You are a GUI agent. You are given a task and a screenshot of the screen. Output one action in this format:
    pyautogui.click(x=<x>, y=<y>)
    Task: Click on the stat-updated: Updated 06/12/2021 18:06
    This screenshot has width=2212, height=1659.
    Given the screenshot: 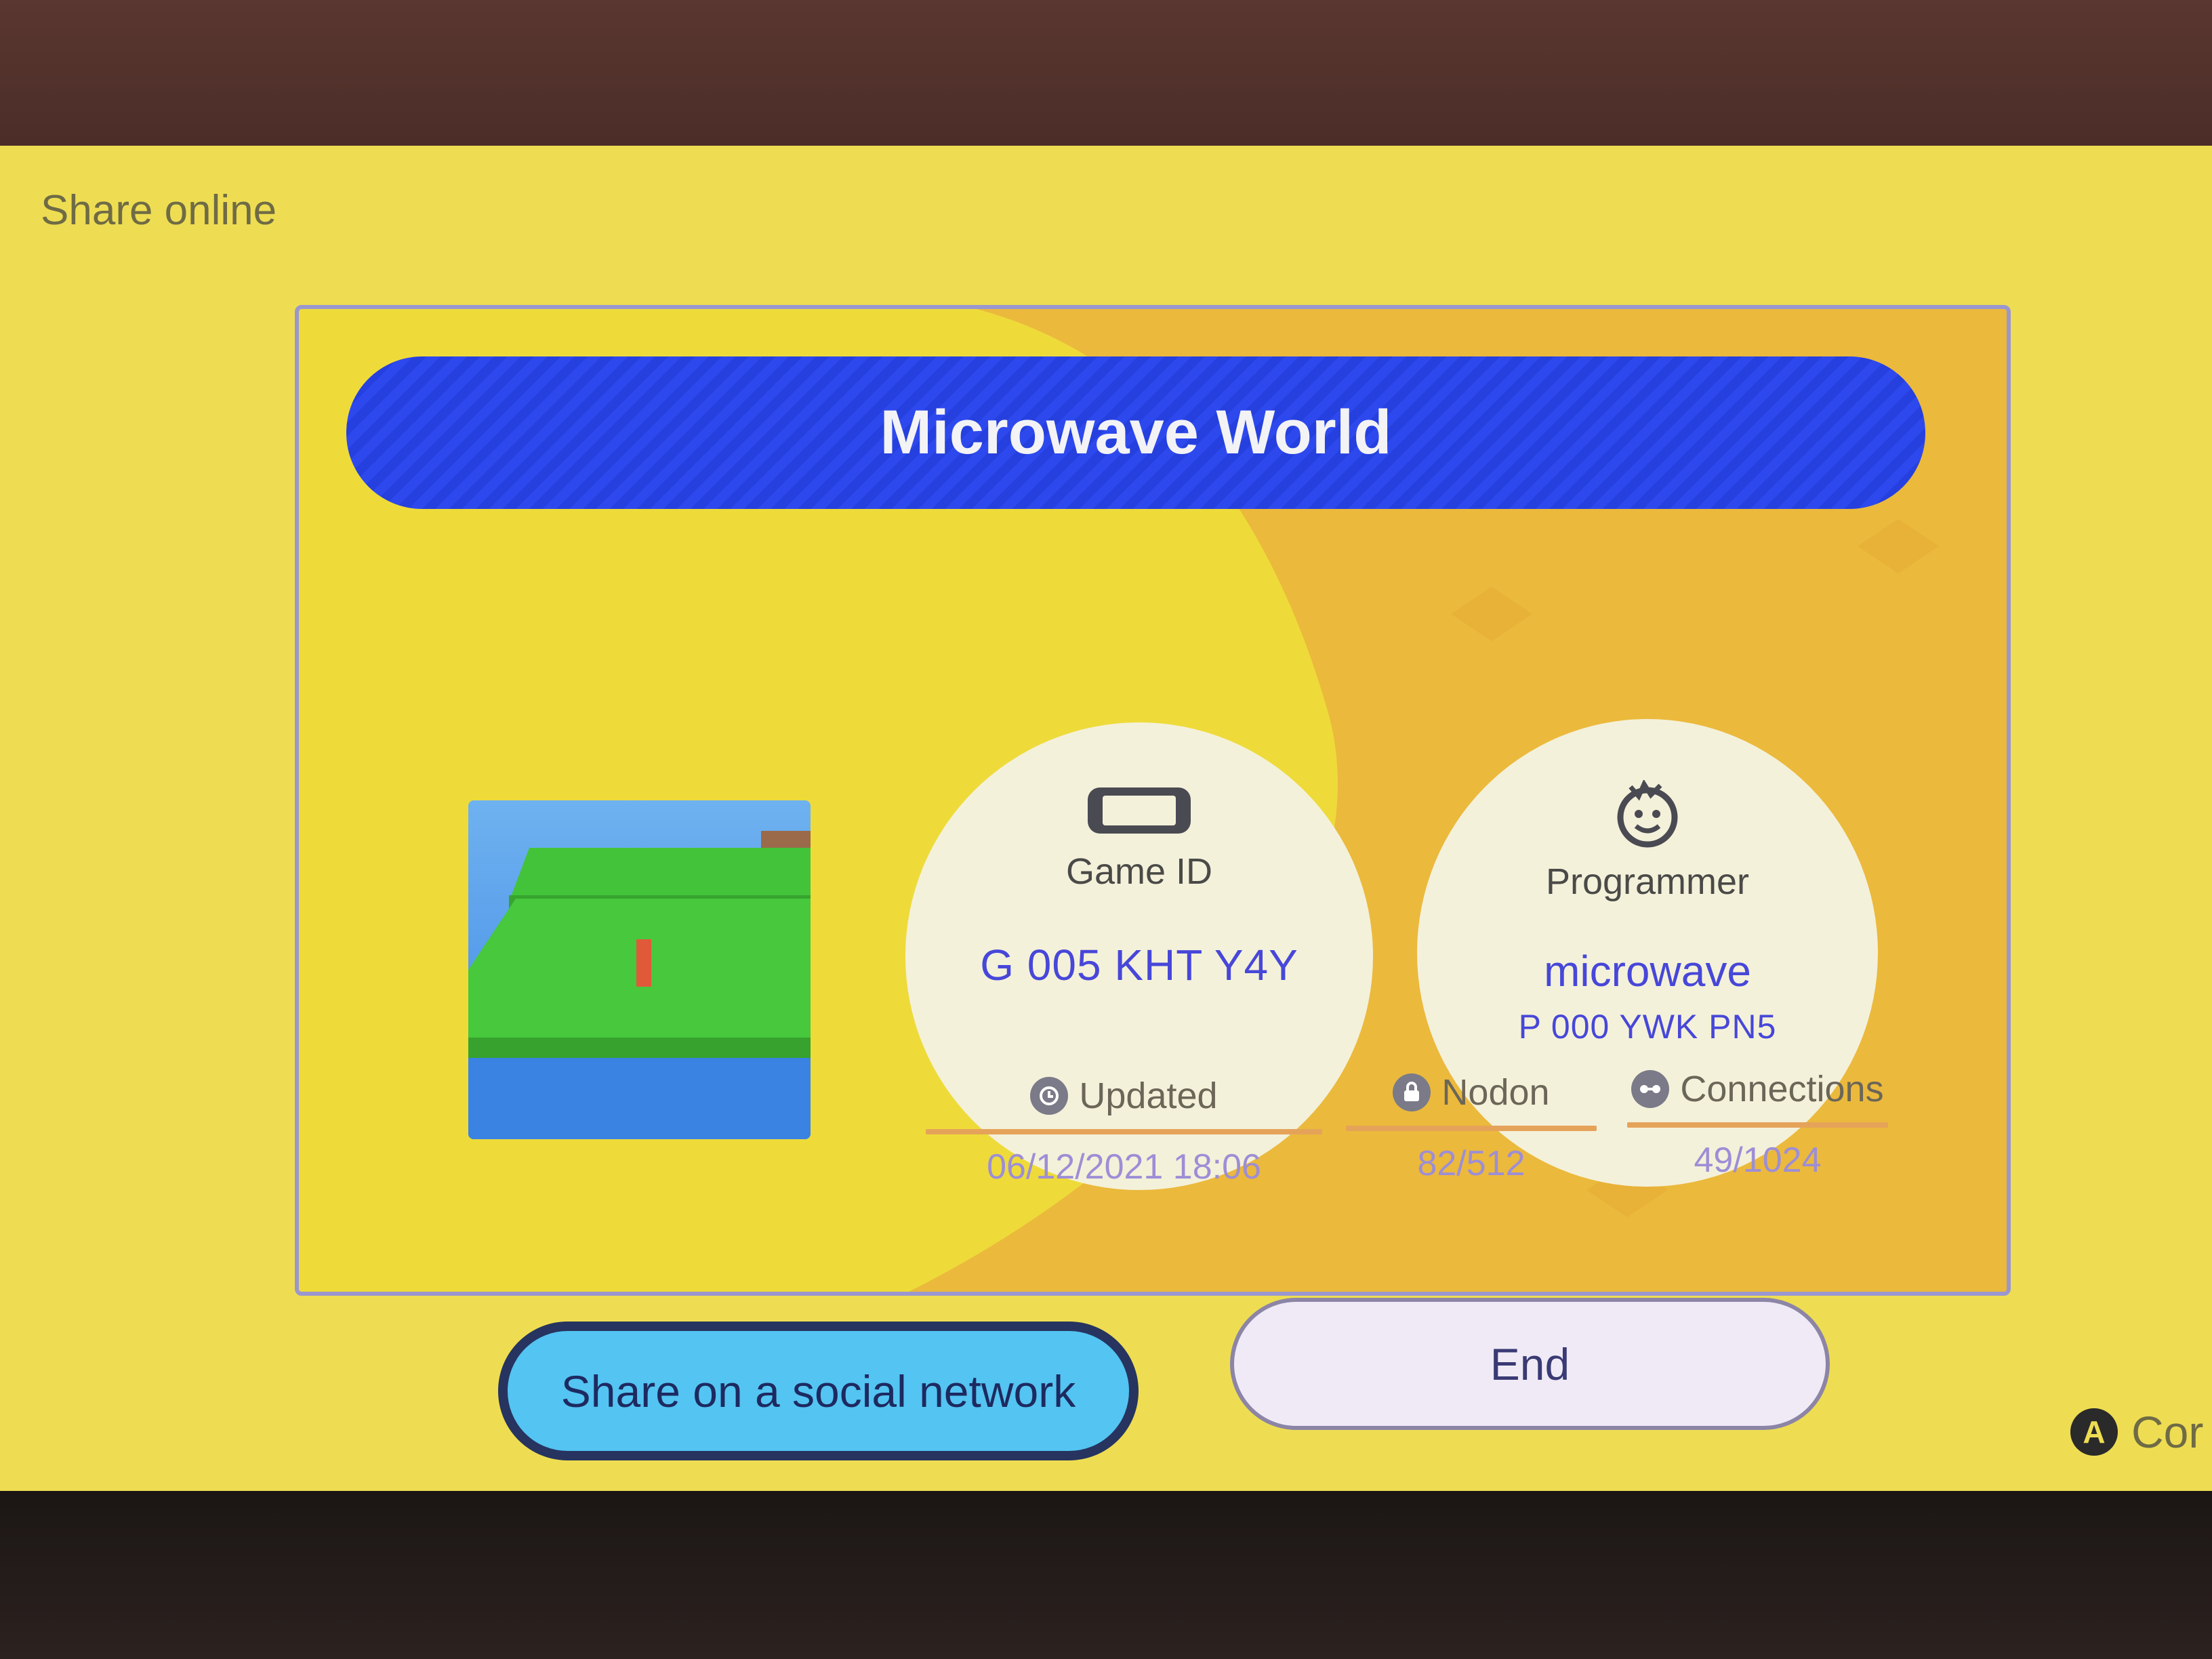 What is the action you would take?
    pyautogui.click(x=1124, y=1131)
    